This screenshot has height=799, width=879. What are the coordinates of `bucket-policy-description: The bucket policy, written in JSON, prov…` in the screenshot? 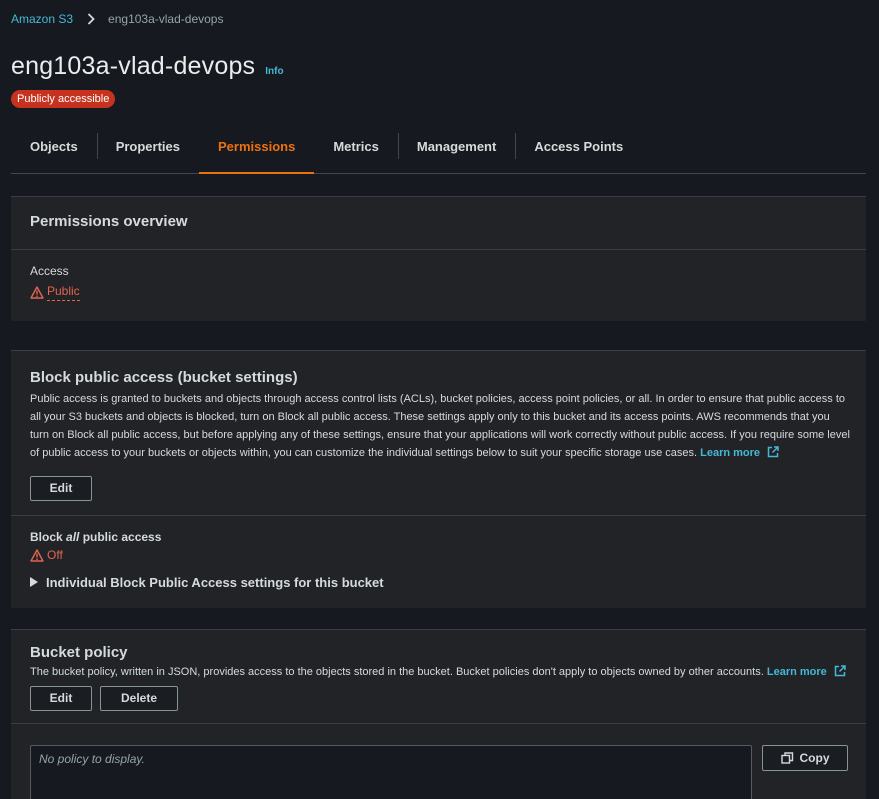 It's located at (440, 673).